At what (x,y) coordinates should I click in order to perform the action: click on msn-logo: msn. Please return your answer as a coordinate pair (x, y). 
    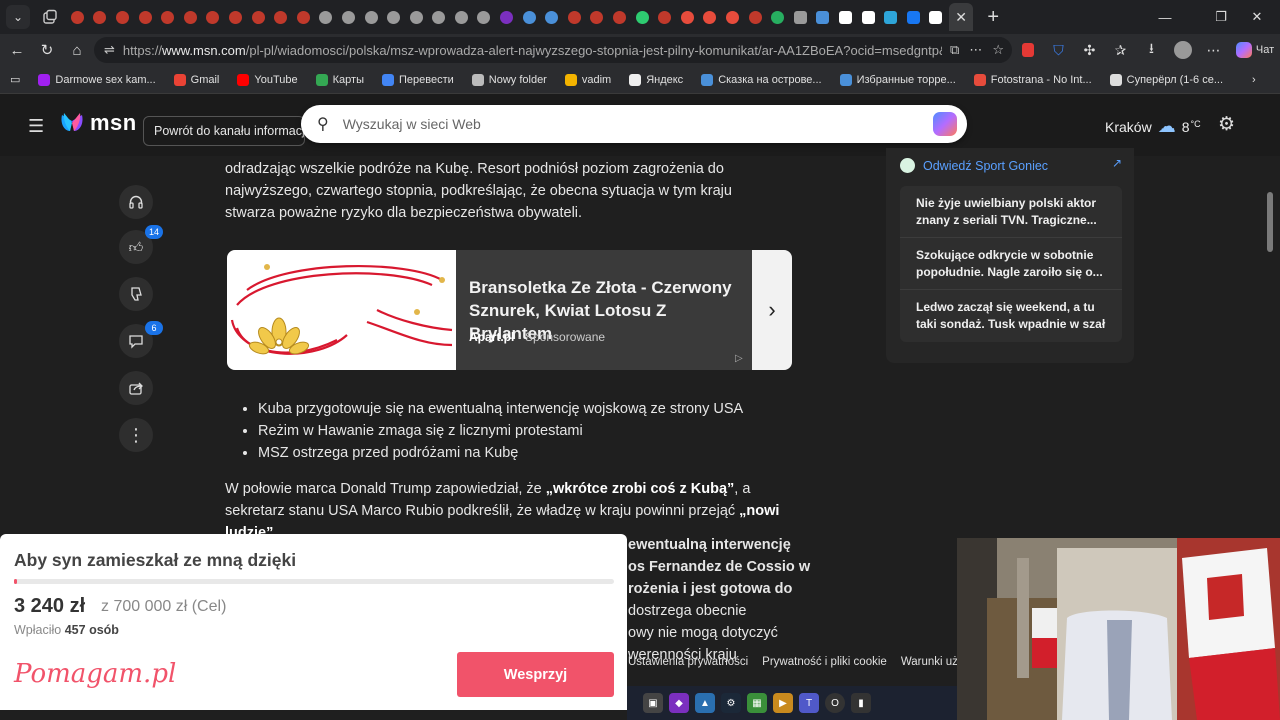
    Looking at the image, I should click on (97, 123).